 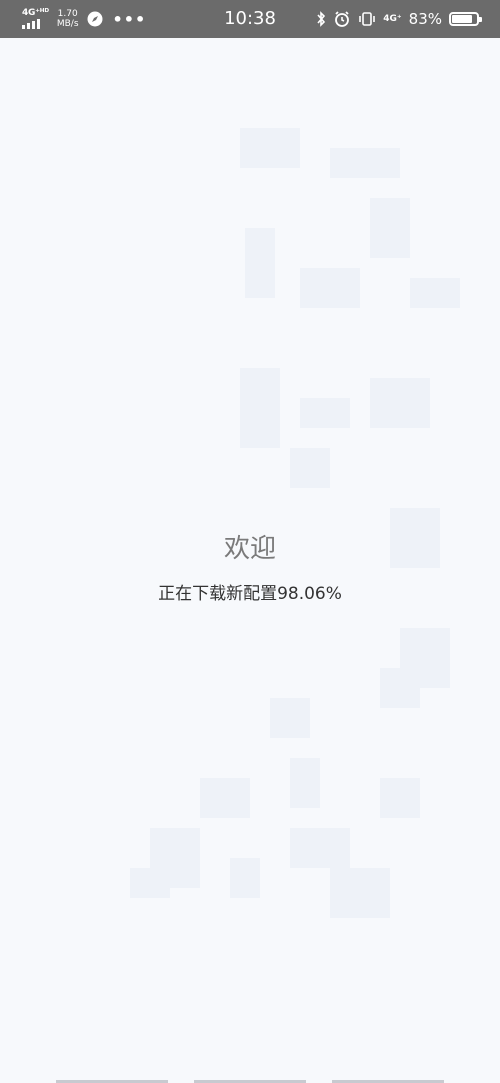 I want to click on battery-percent: 83%, so click(x=425, y=19).